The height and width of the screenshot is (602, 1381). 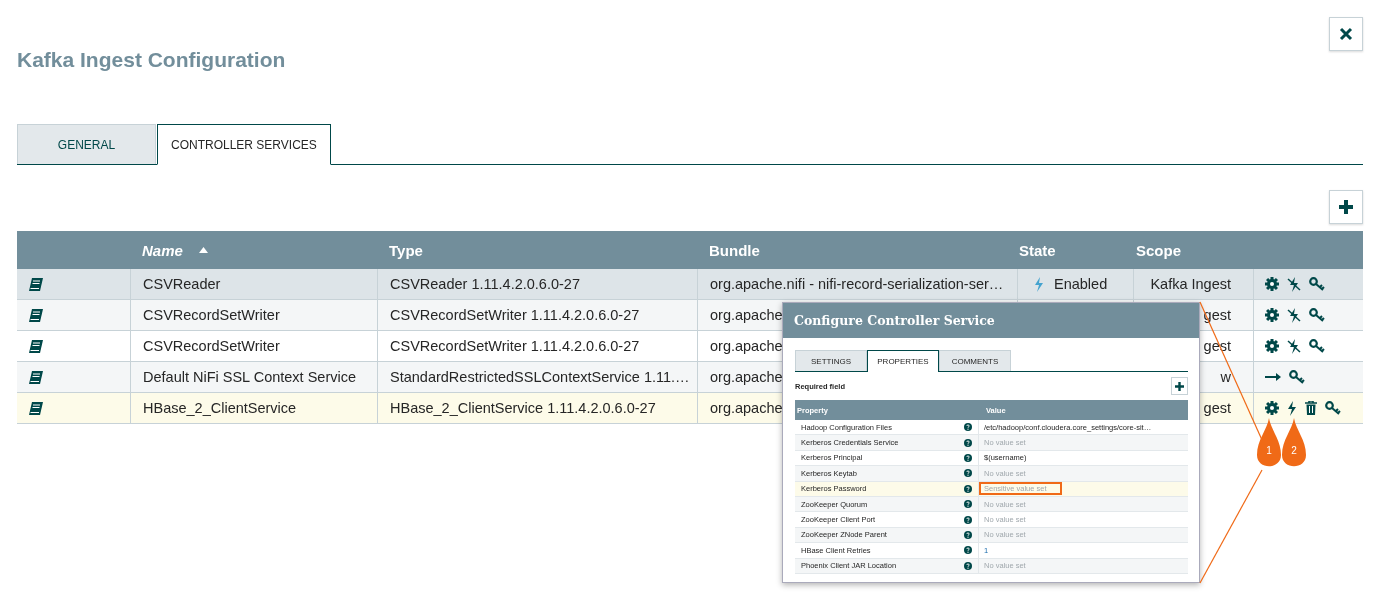 What do you see at coordinates (220, 408) in the screenshot?
I see `table-cell: HBase_2_ClientService` at bounding box center [220, 408].